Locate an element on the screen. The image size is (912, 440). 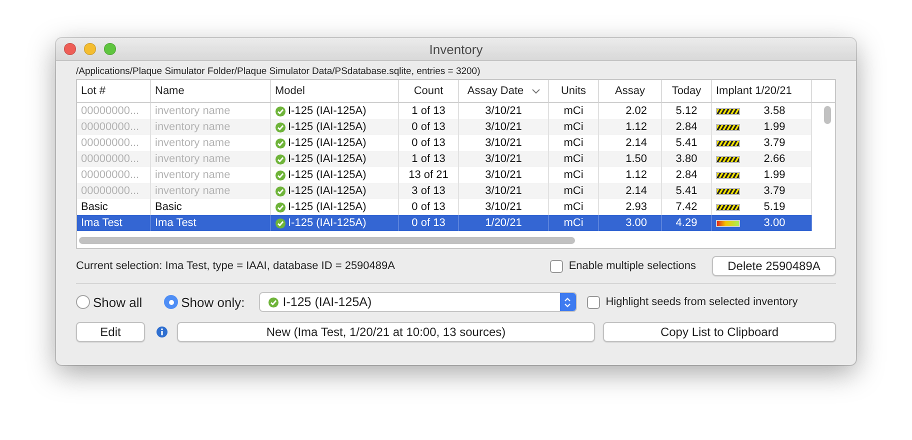
new-button: New (Ima Test, 1/20/21 at 10:00, 13 sources) is located at coordinates (386, 332).